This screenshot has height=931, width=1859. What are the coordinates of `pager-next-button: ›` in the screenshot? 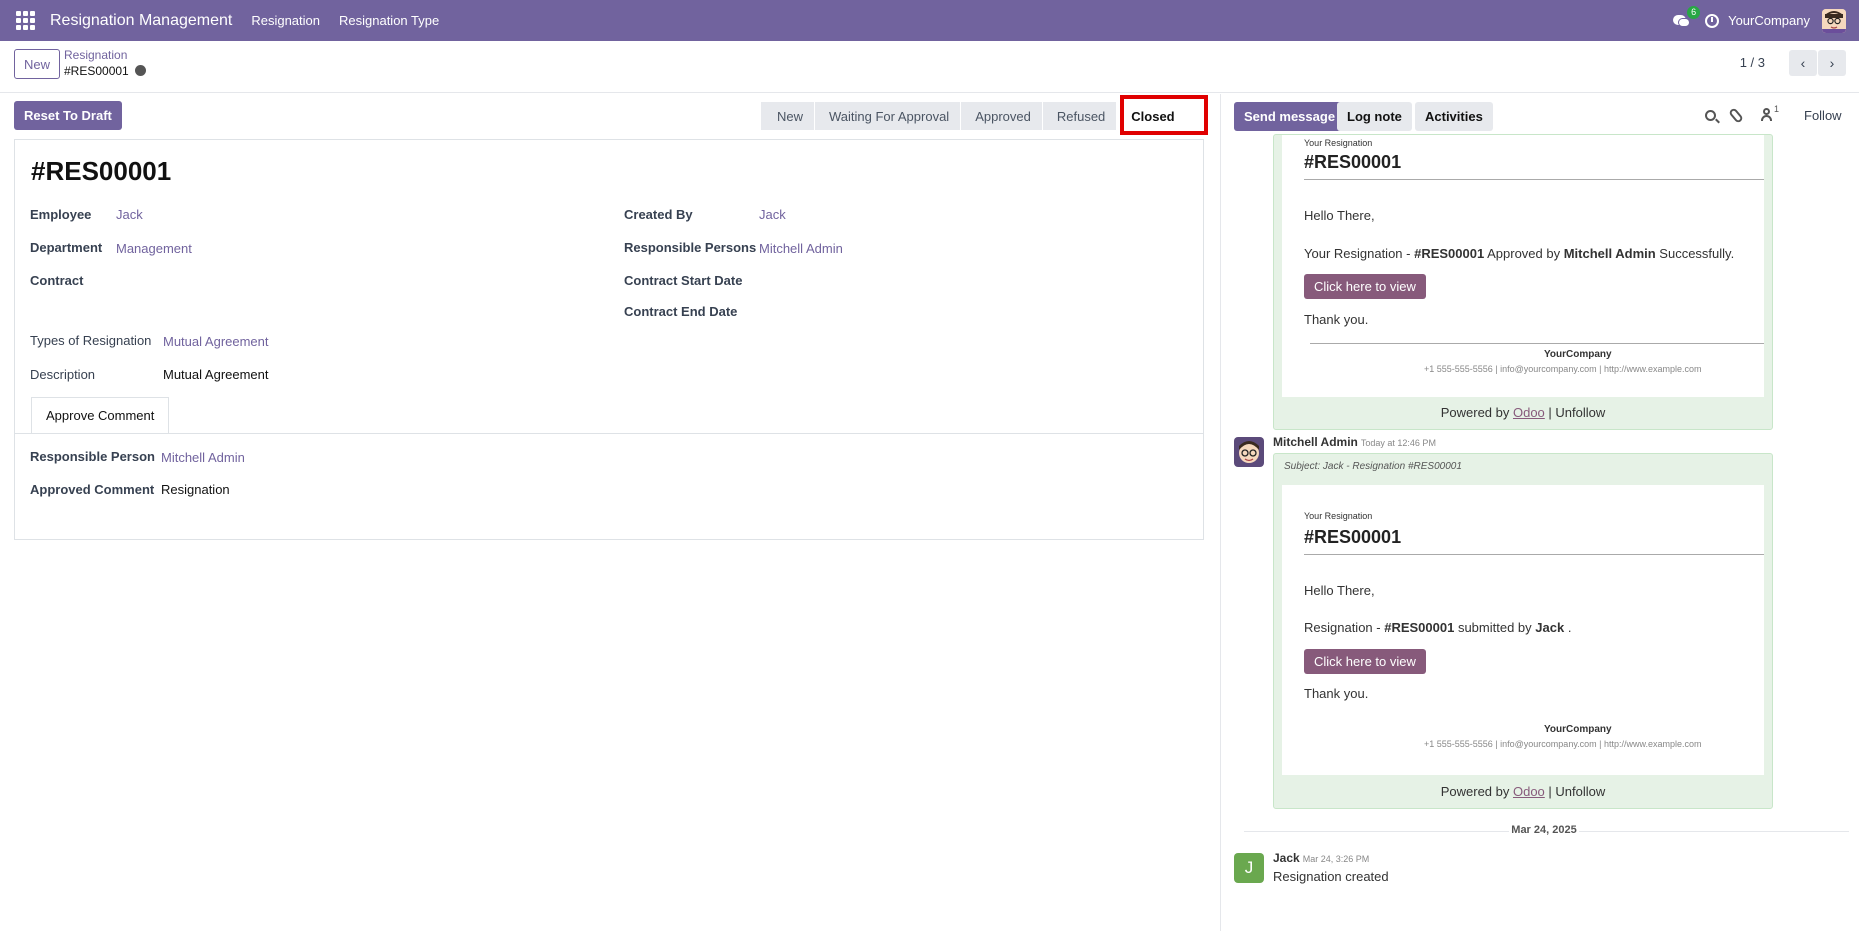 It's located at (1832, 63).